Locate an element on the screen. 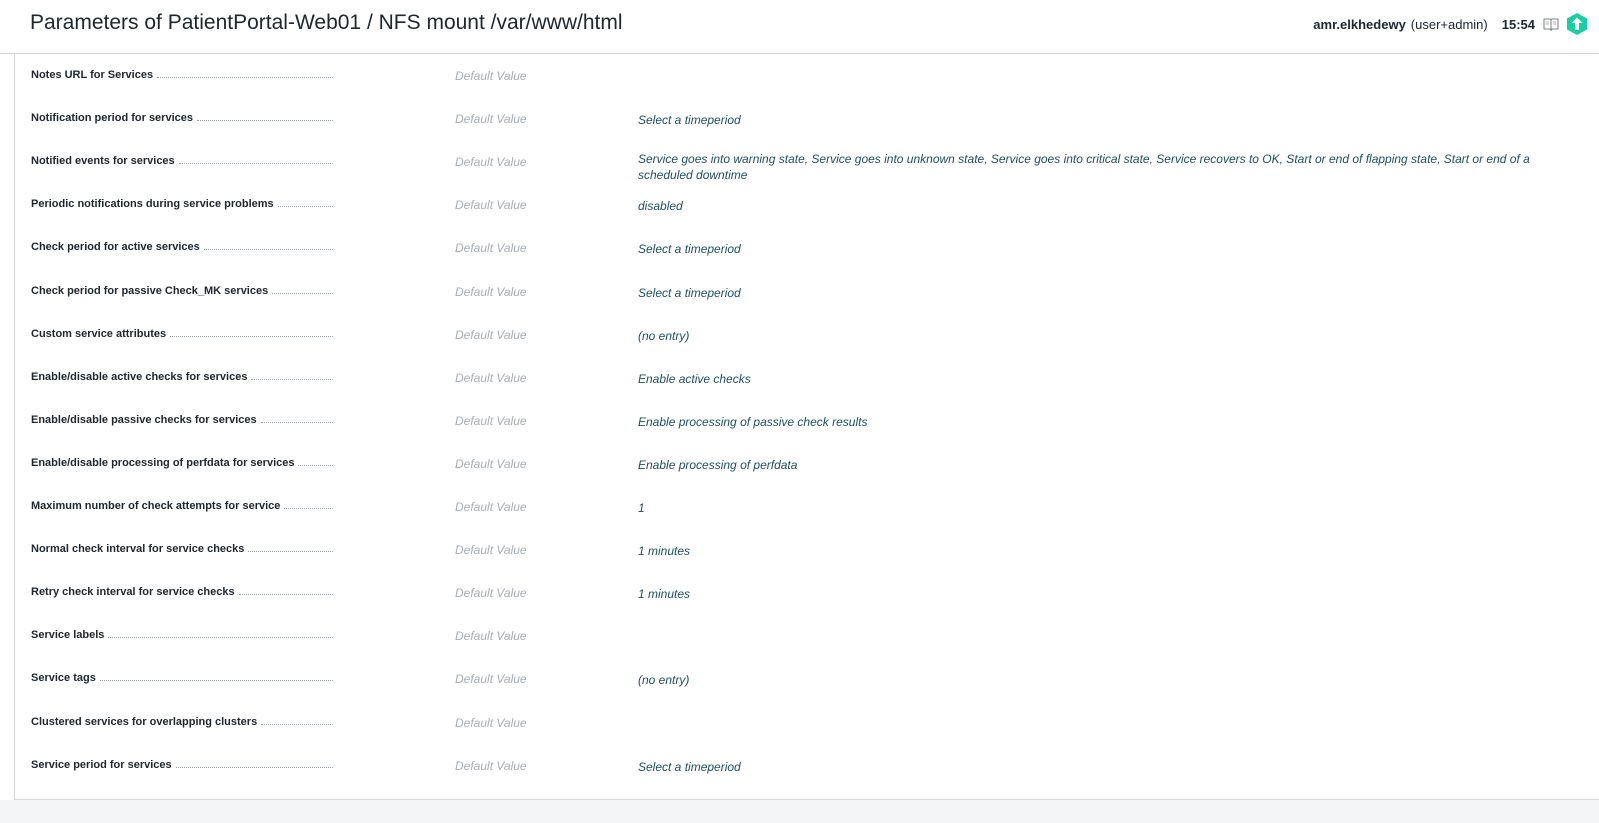 This screenshot has height=823, width=1599. username: amr.elkhedewy is located at coordinates (1359, 24).